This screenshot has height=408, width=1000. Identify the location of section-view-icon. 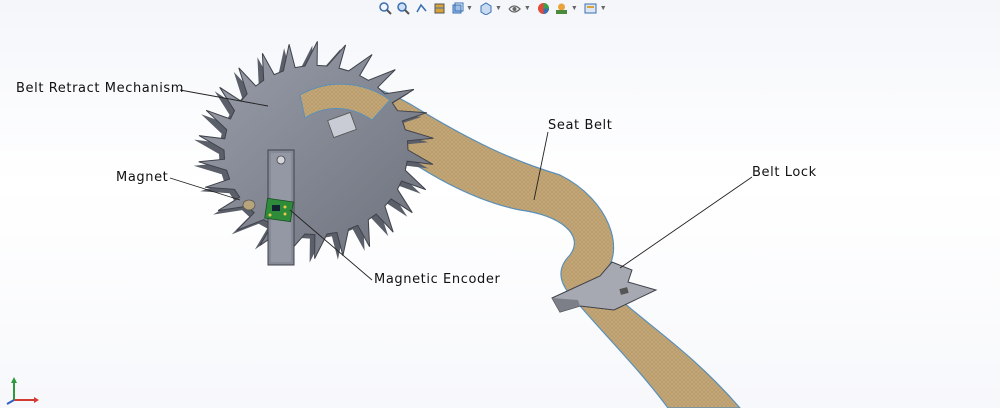
(439, 8).